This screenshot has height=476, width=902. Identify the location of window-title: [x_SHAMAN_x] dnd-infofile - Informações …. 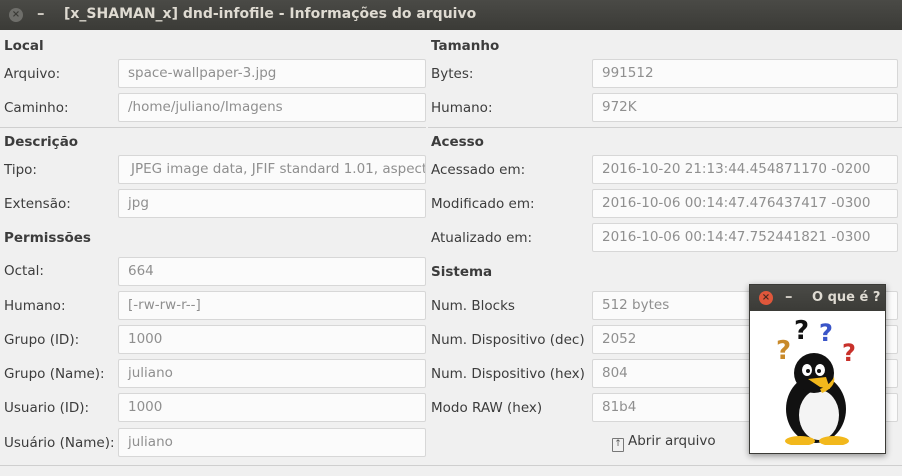
(270, 14).